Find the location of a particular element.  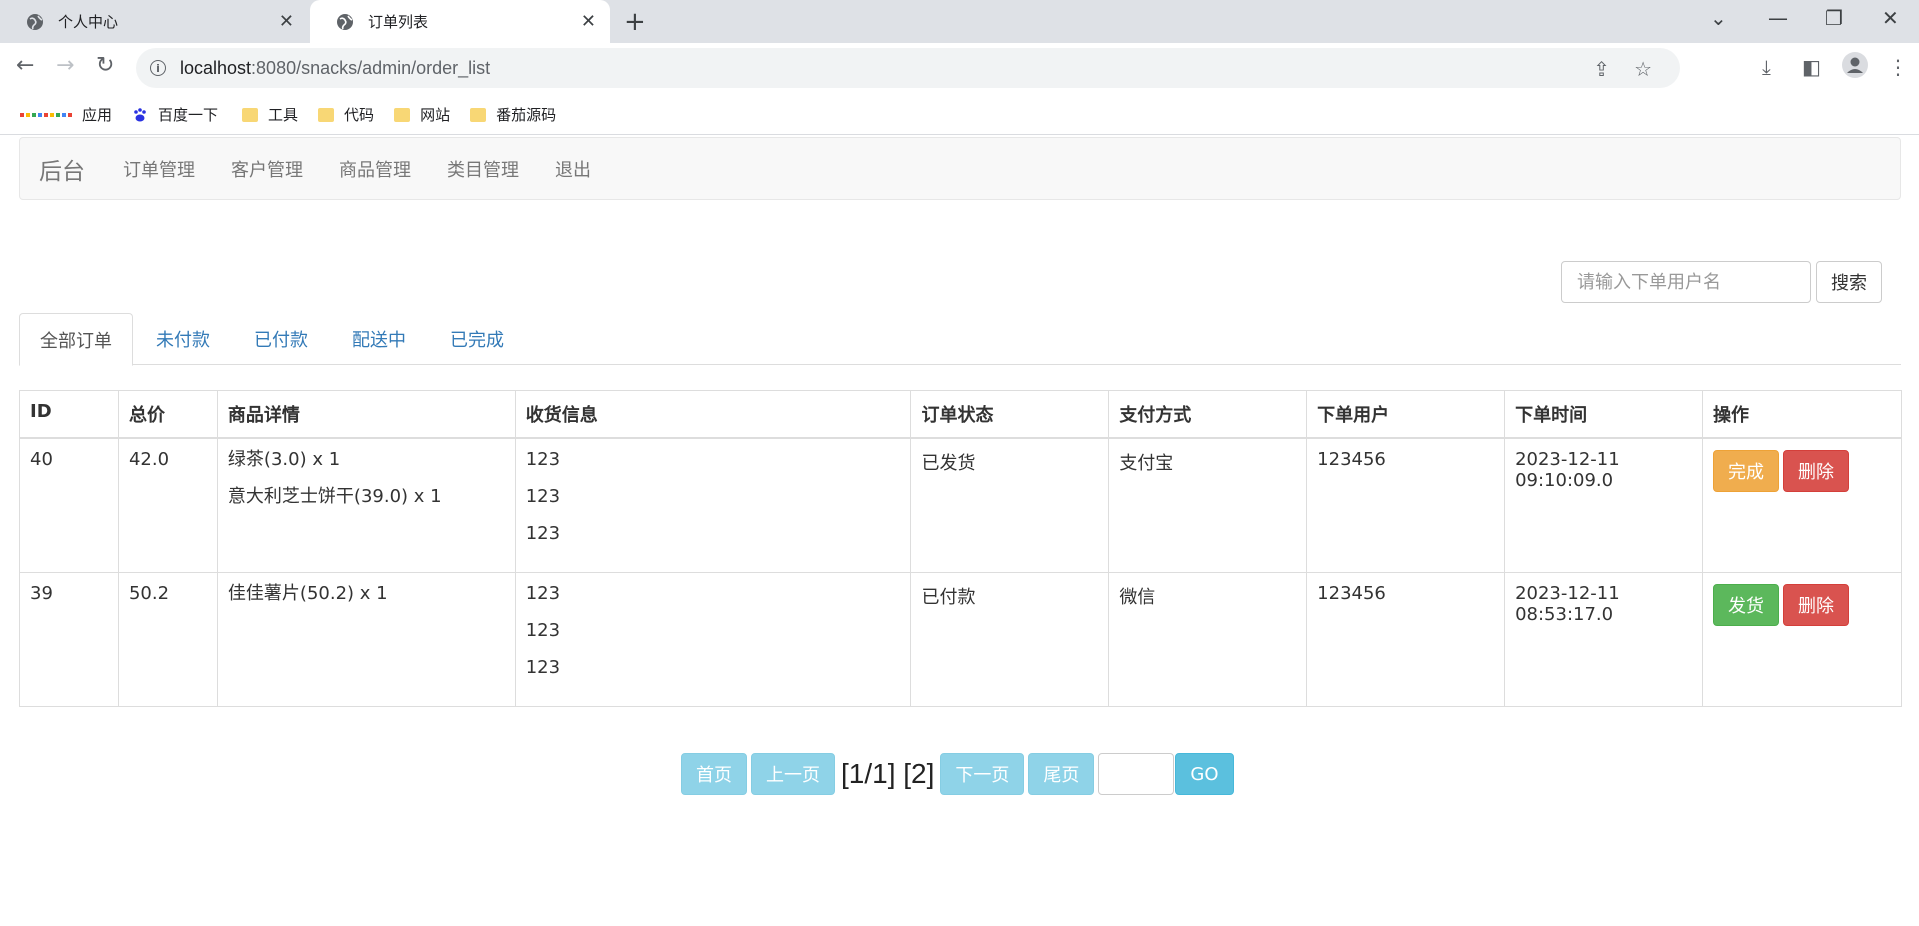

new-tab-icon: + is located at coordinates (635, 22).